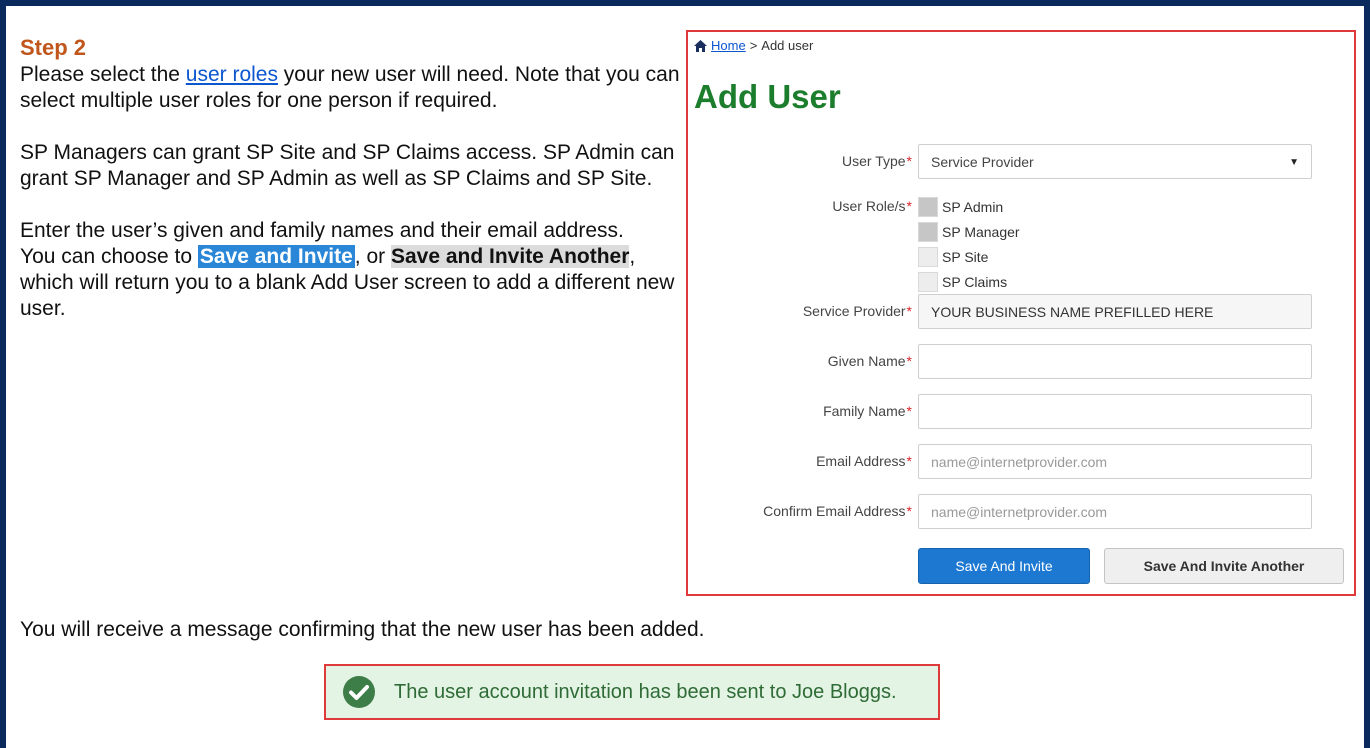  Describe the element at coordinates (866, 361) in the screenshot. I see `label-text: Given Name` at that location.